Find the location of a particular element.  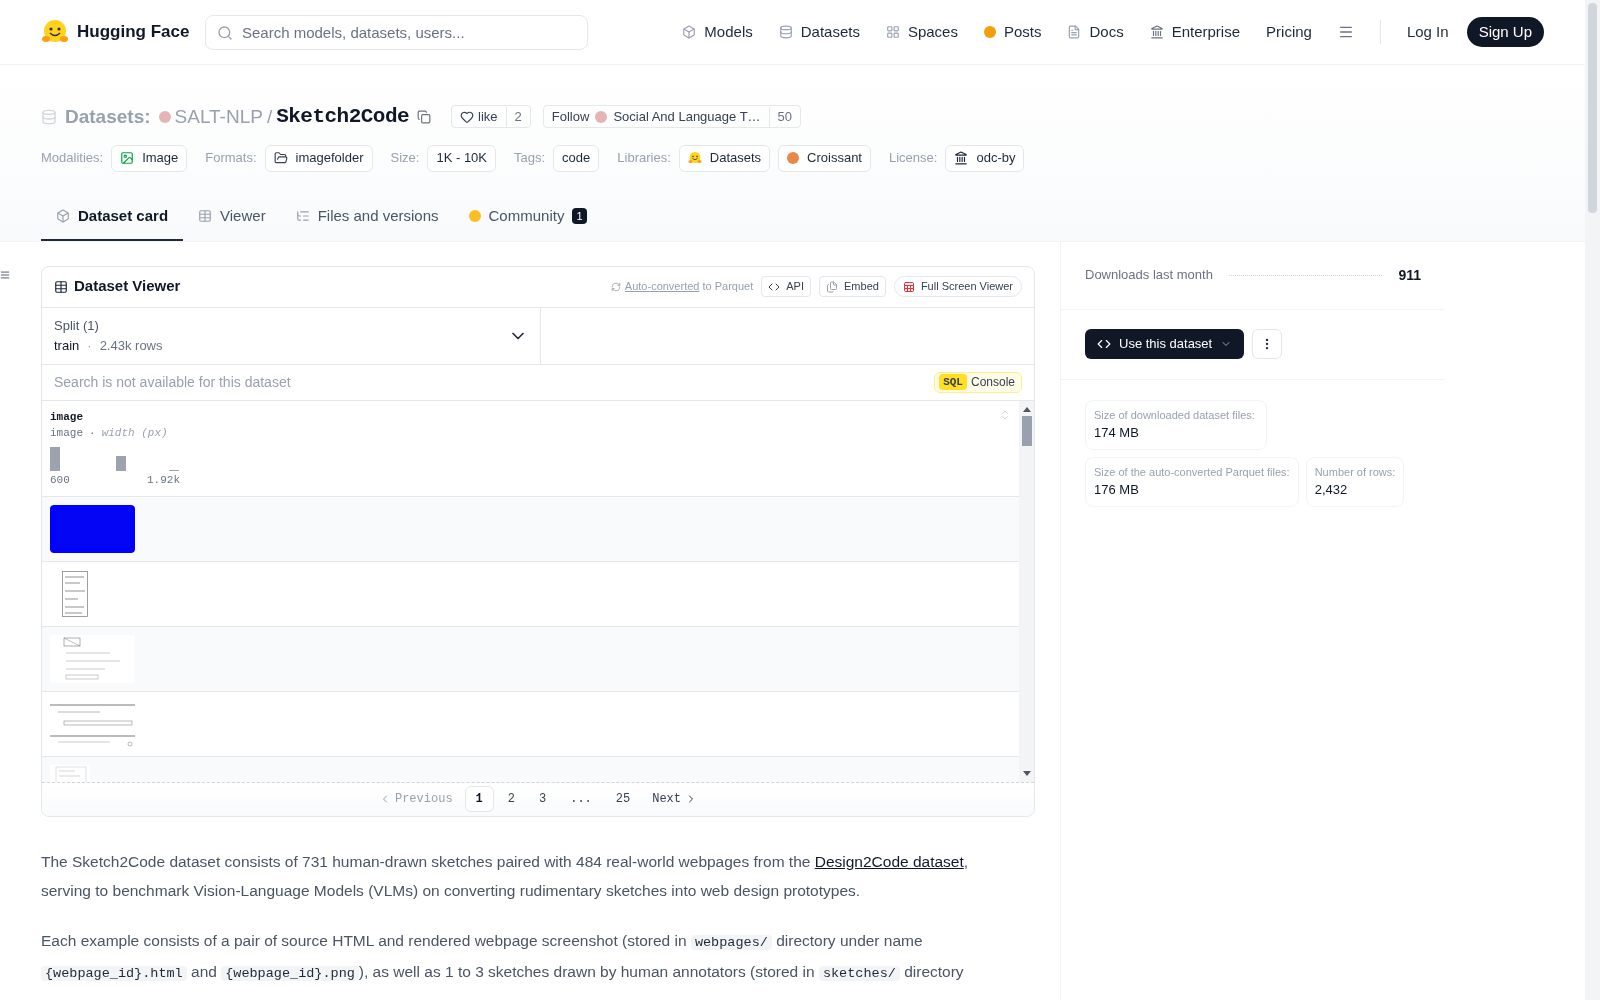

auto-converted-note: Auto-converted to Parquet is located at coordinates (689, 287).